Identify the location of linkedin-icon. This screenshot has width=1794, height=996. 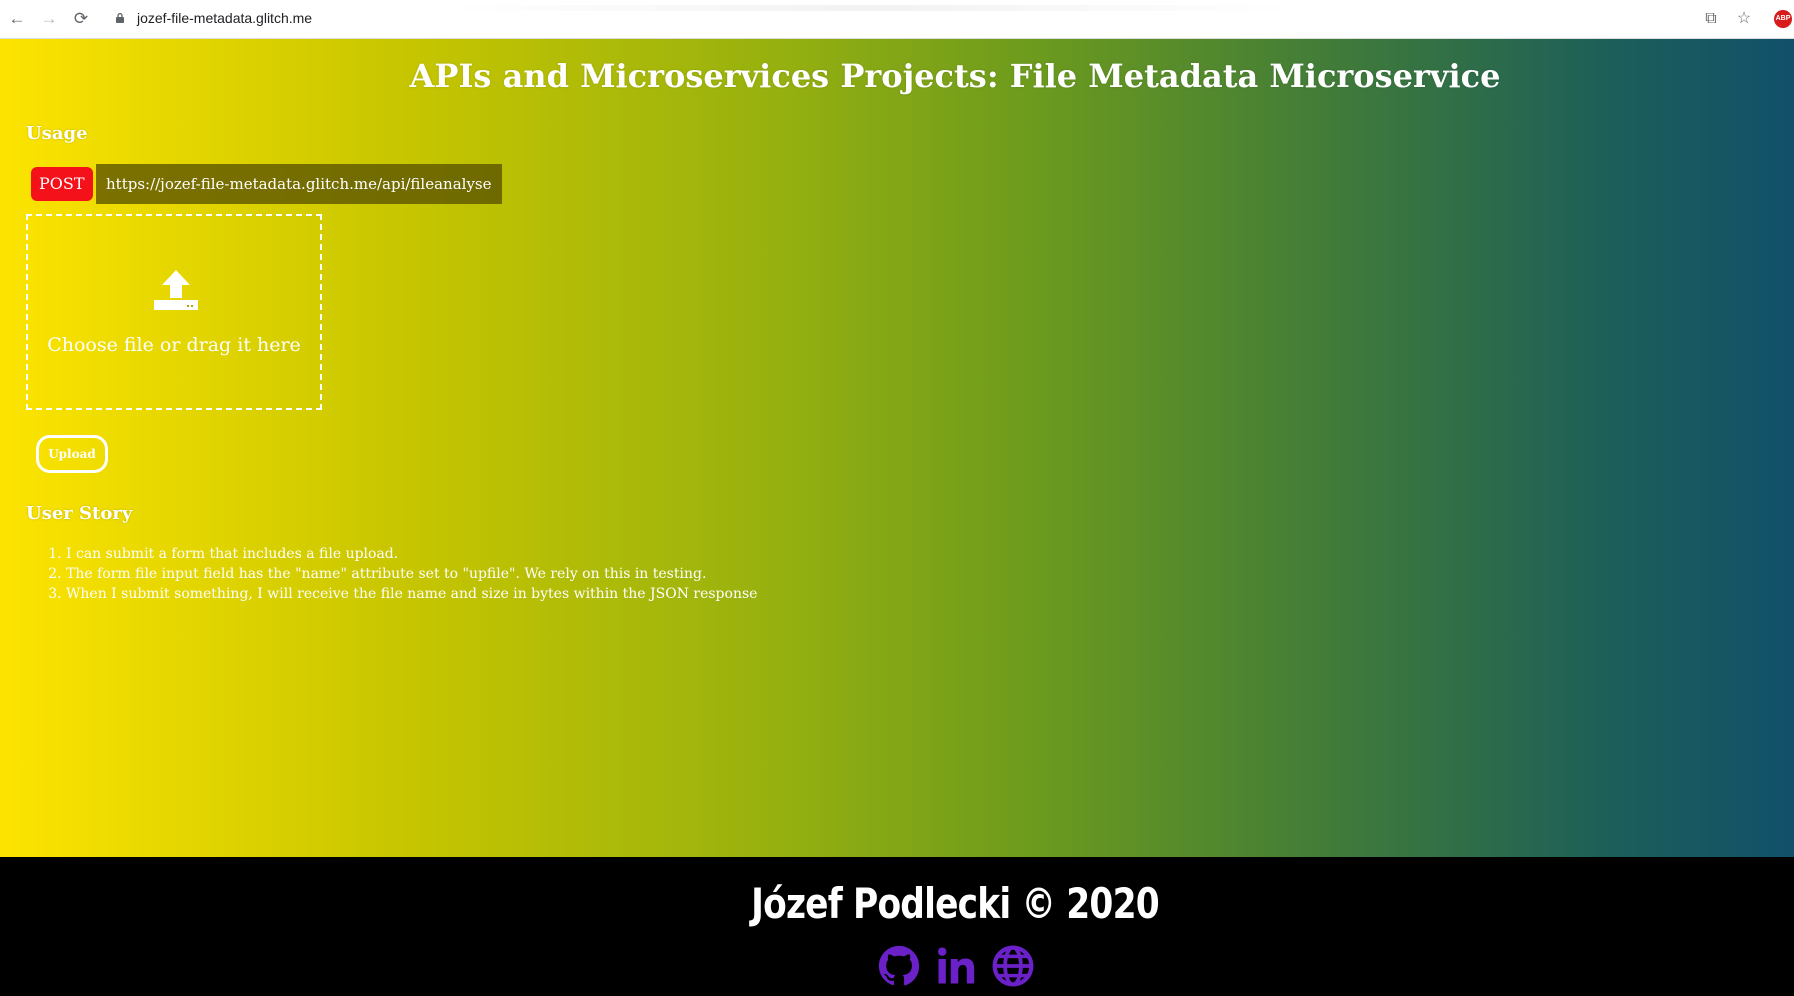
(956, 966).